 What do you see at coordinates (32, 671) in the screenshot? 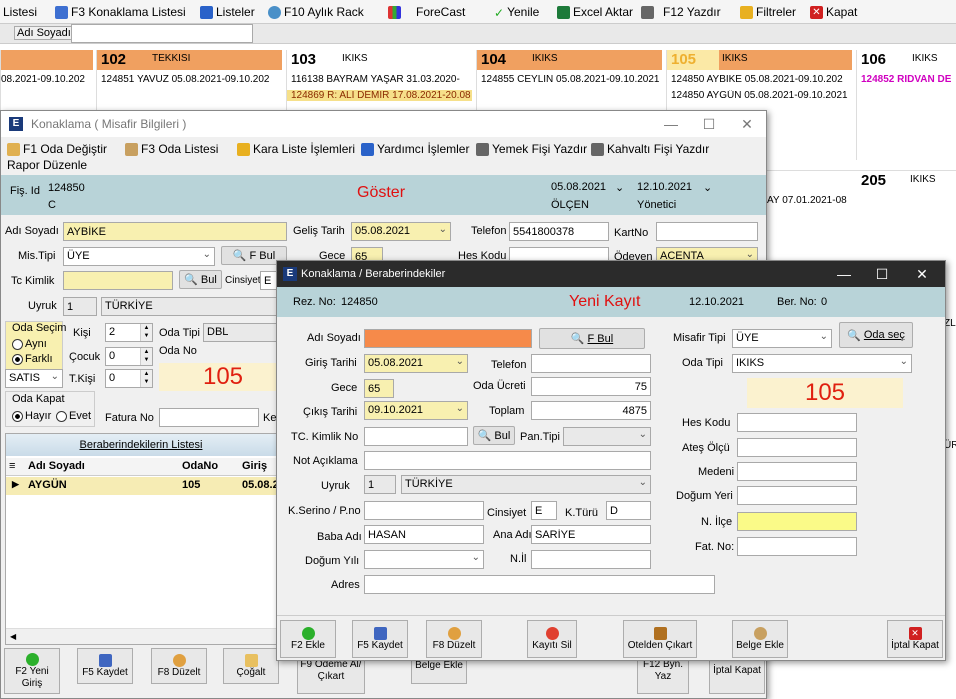
I see `new-entry-button: F2 Yeni Giriş` at bounding box center [32, 671].